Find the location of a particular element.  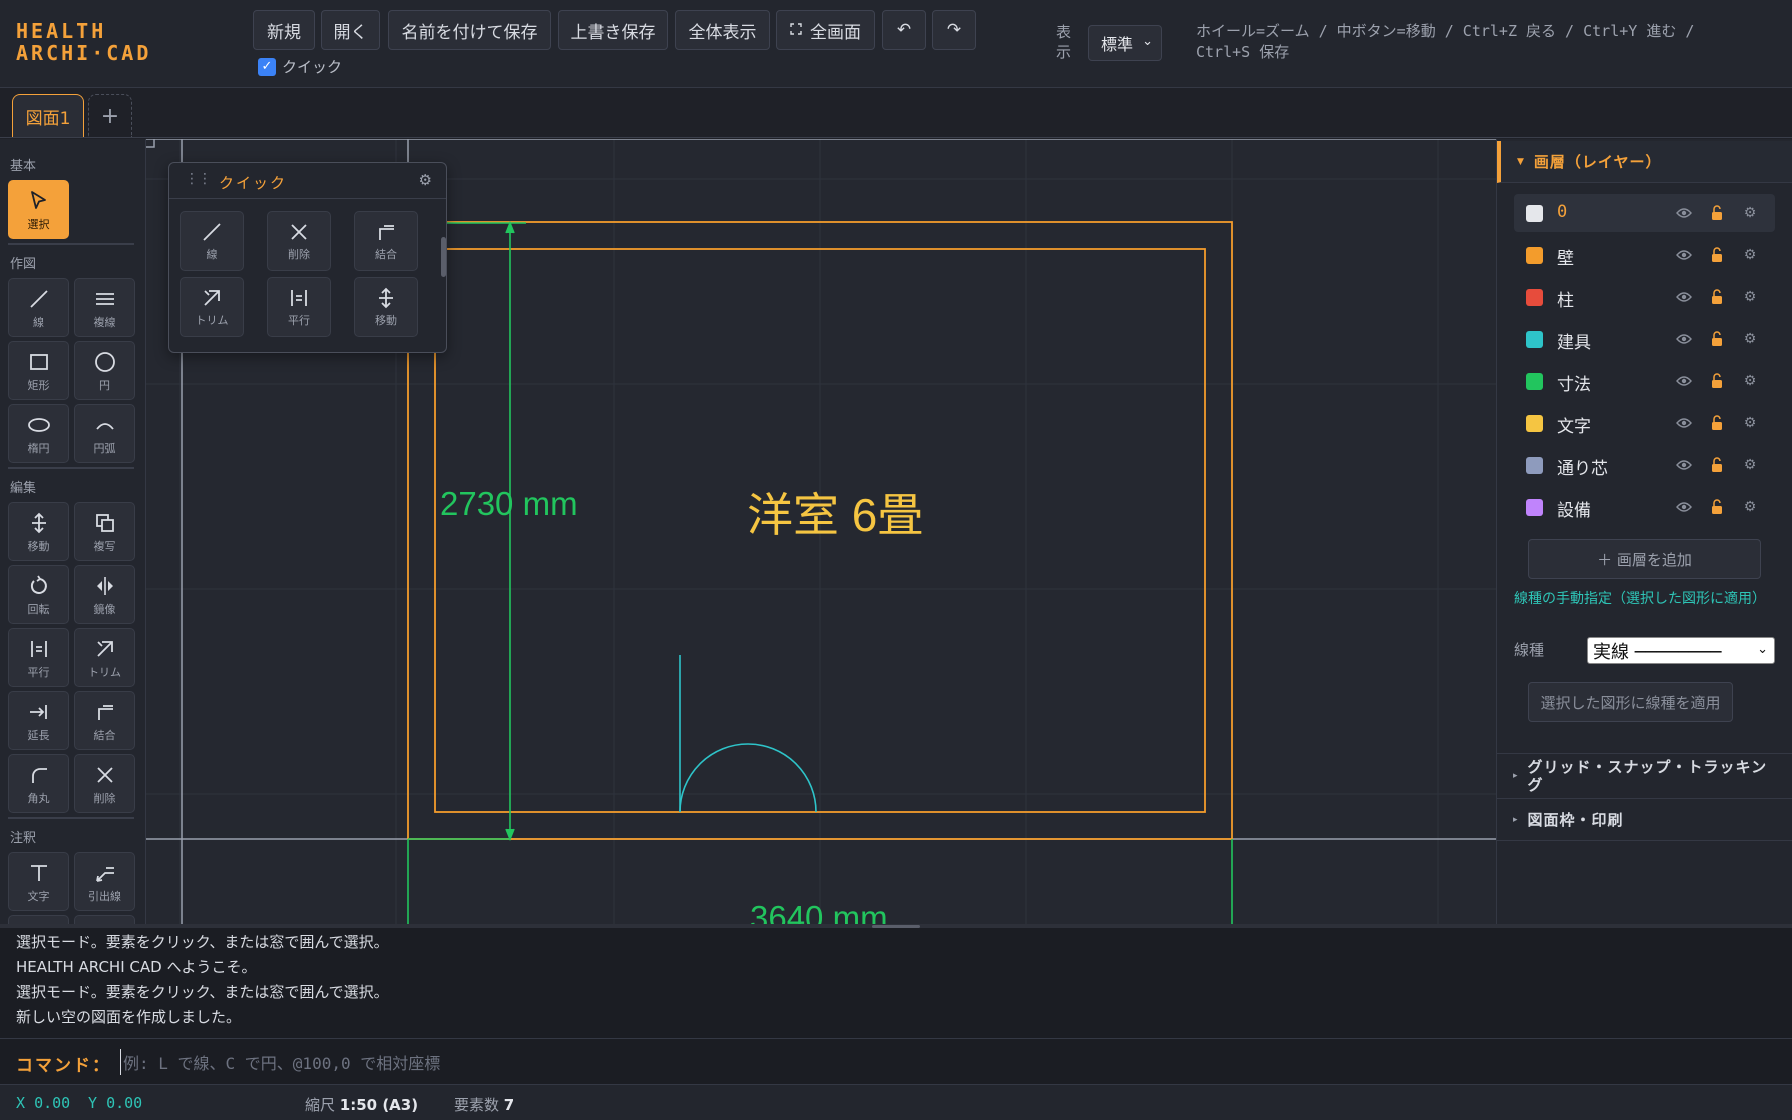

linetype-select: 実線 ──────── ⌄ is located at coordinates (1681, 650).